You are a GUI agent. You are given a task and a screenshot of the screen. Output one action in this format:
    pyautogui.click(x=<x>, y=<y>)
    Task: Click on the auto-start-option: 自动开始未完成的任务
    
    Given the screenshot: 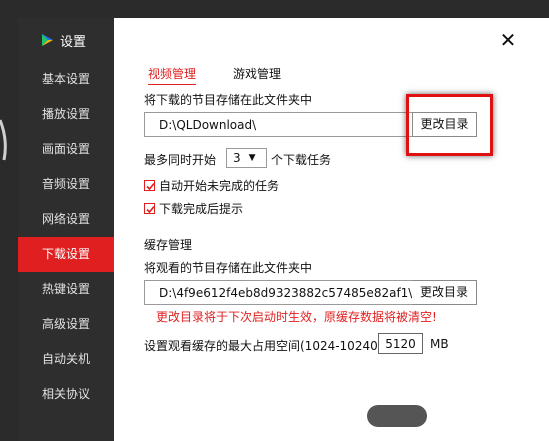 What is the action you would take?
    pyautogui.click(x=211, y=185)
    